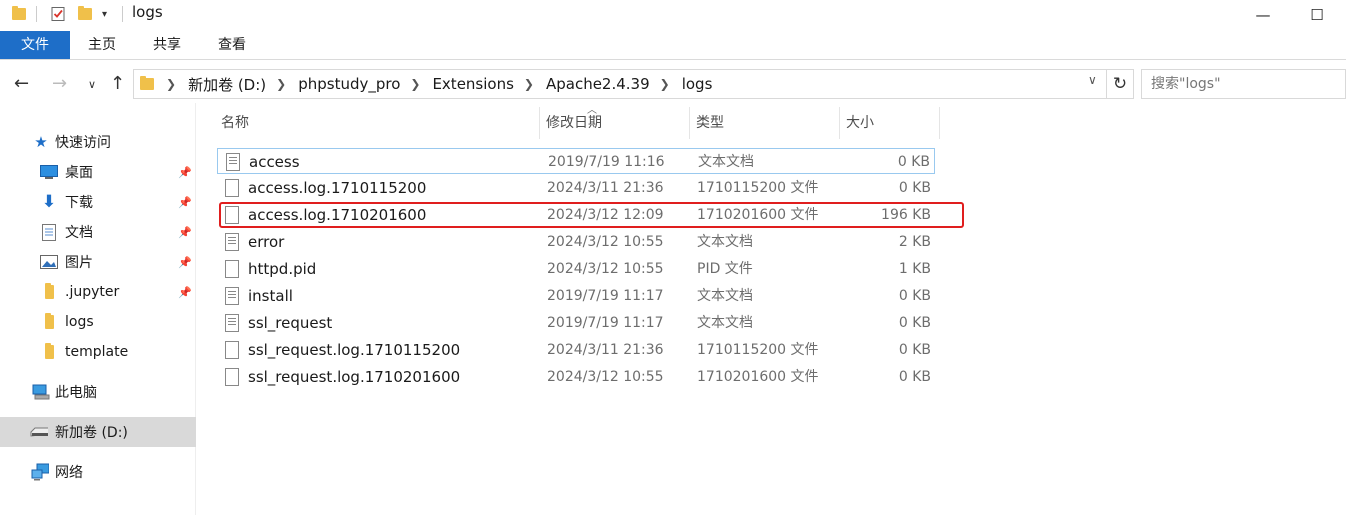 The width and height of the screenshot is (1346, 515). What do you see at coordinates (576, 296) in the screenshot?
I see `file-row: install 2019/7/19 11:17 文本文档 0 KB` at bounding box center [576, 296].